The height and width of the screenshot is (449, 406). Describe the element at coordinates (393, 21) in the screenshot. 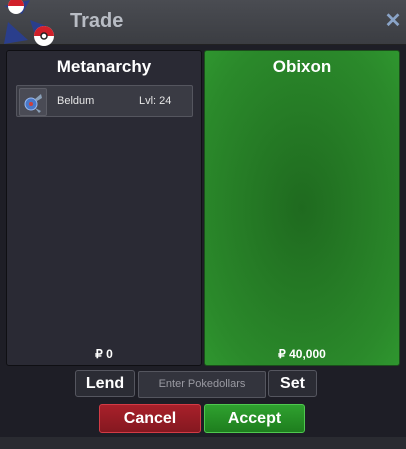

I see `close-icon: ✕` at that location.